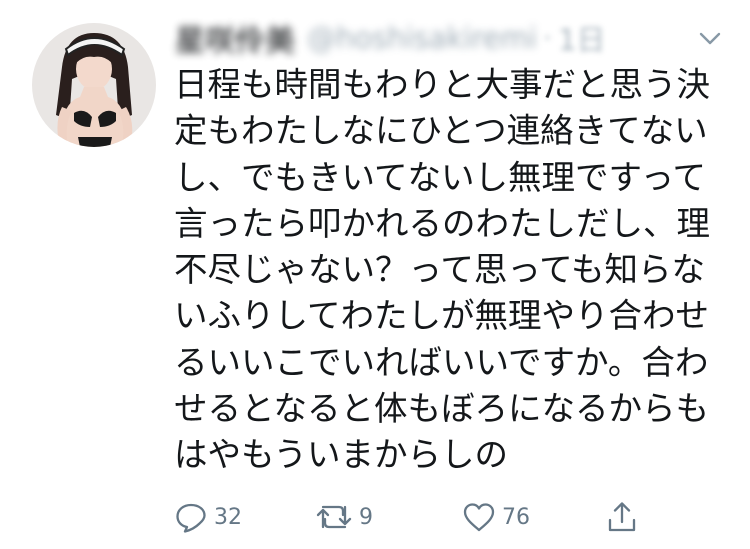  I want to click on tweet-actions: 32 9 76, so click(375, 517).